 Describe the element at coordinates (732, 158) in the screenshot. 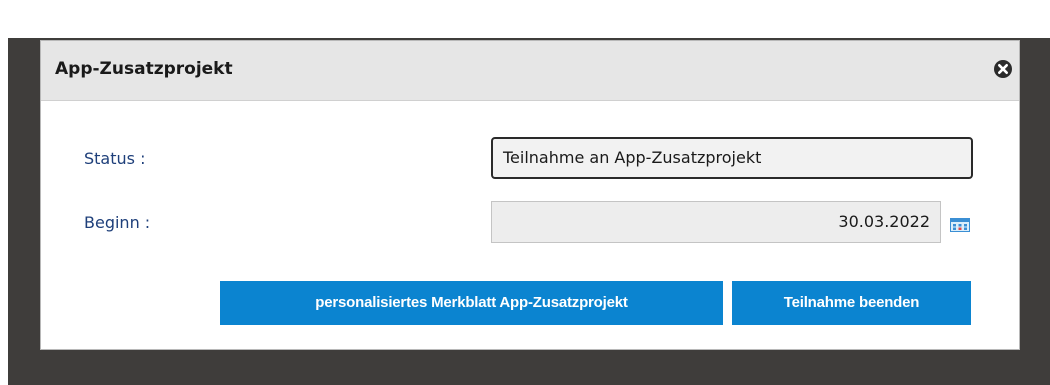

I see `status-field: Teilnahme an App-Zusatzprojekt` at that location.